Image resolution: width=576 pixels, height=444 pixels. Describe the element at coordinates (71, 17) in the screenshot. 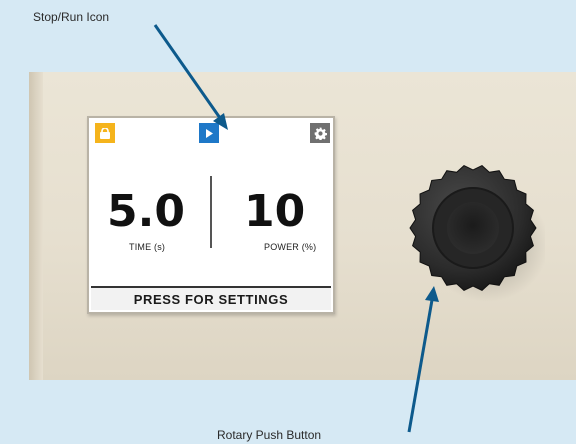

I see `stop-run-callout: Stop/Run Icon` at that location.